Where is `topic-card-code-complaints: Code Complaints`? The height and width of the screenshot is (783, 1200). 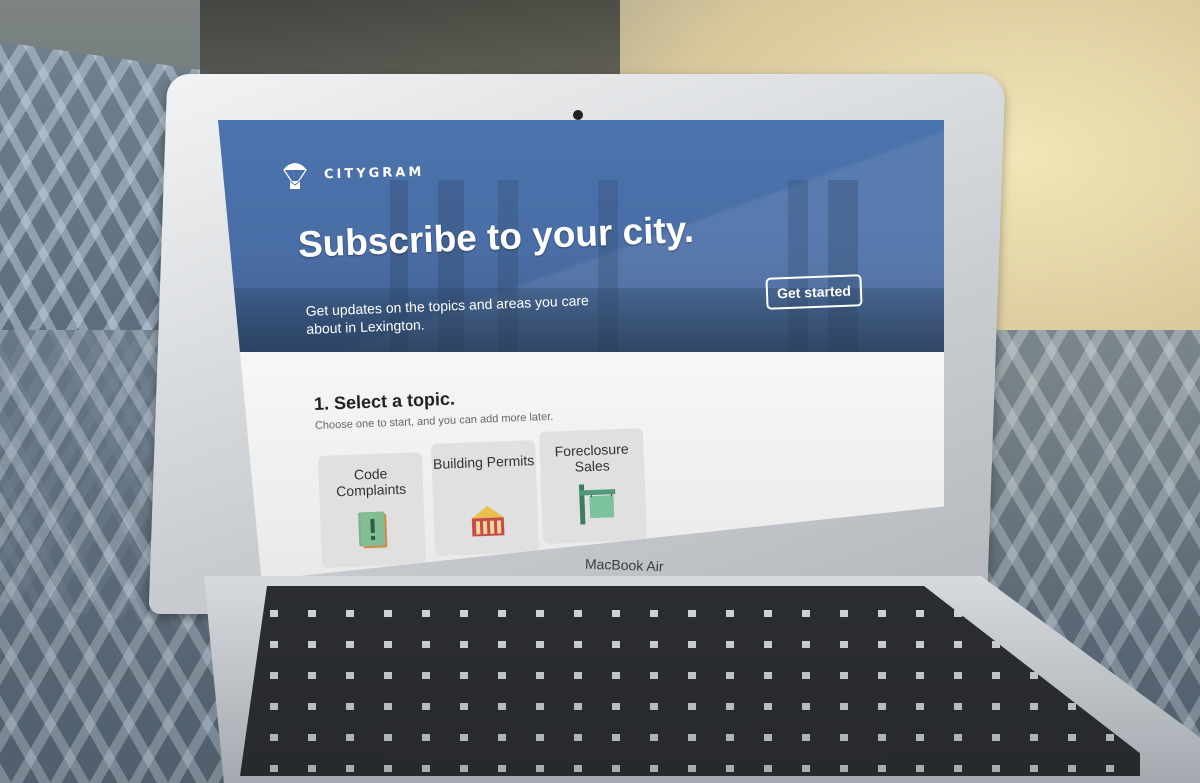 topic-card-code-complaints: Code Complaints is located at coordinates (372, 510).